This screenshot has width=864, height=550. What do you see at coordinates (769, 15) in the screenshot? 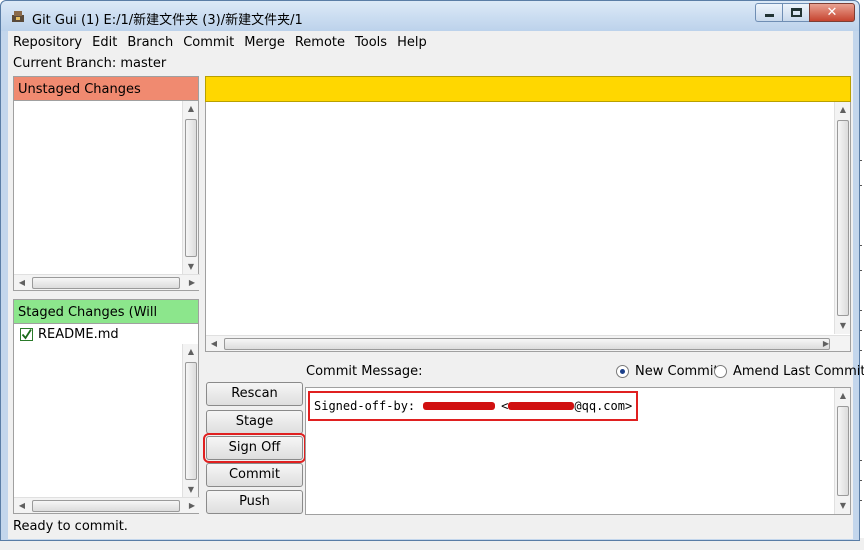
I see `minimize-icon` at bounding box center [769, 15].